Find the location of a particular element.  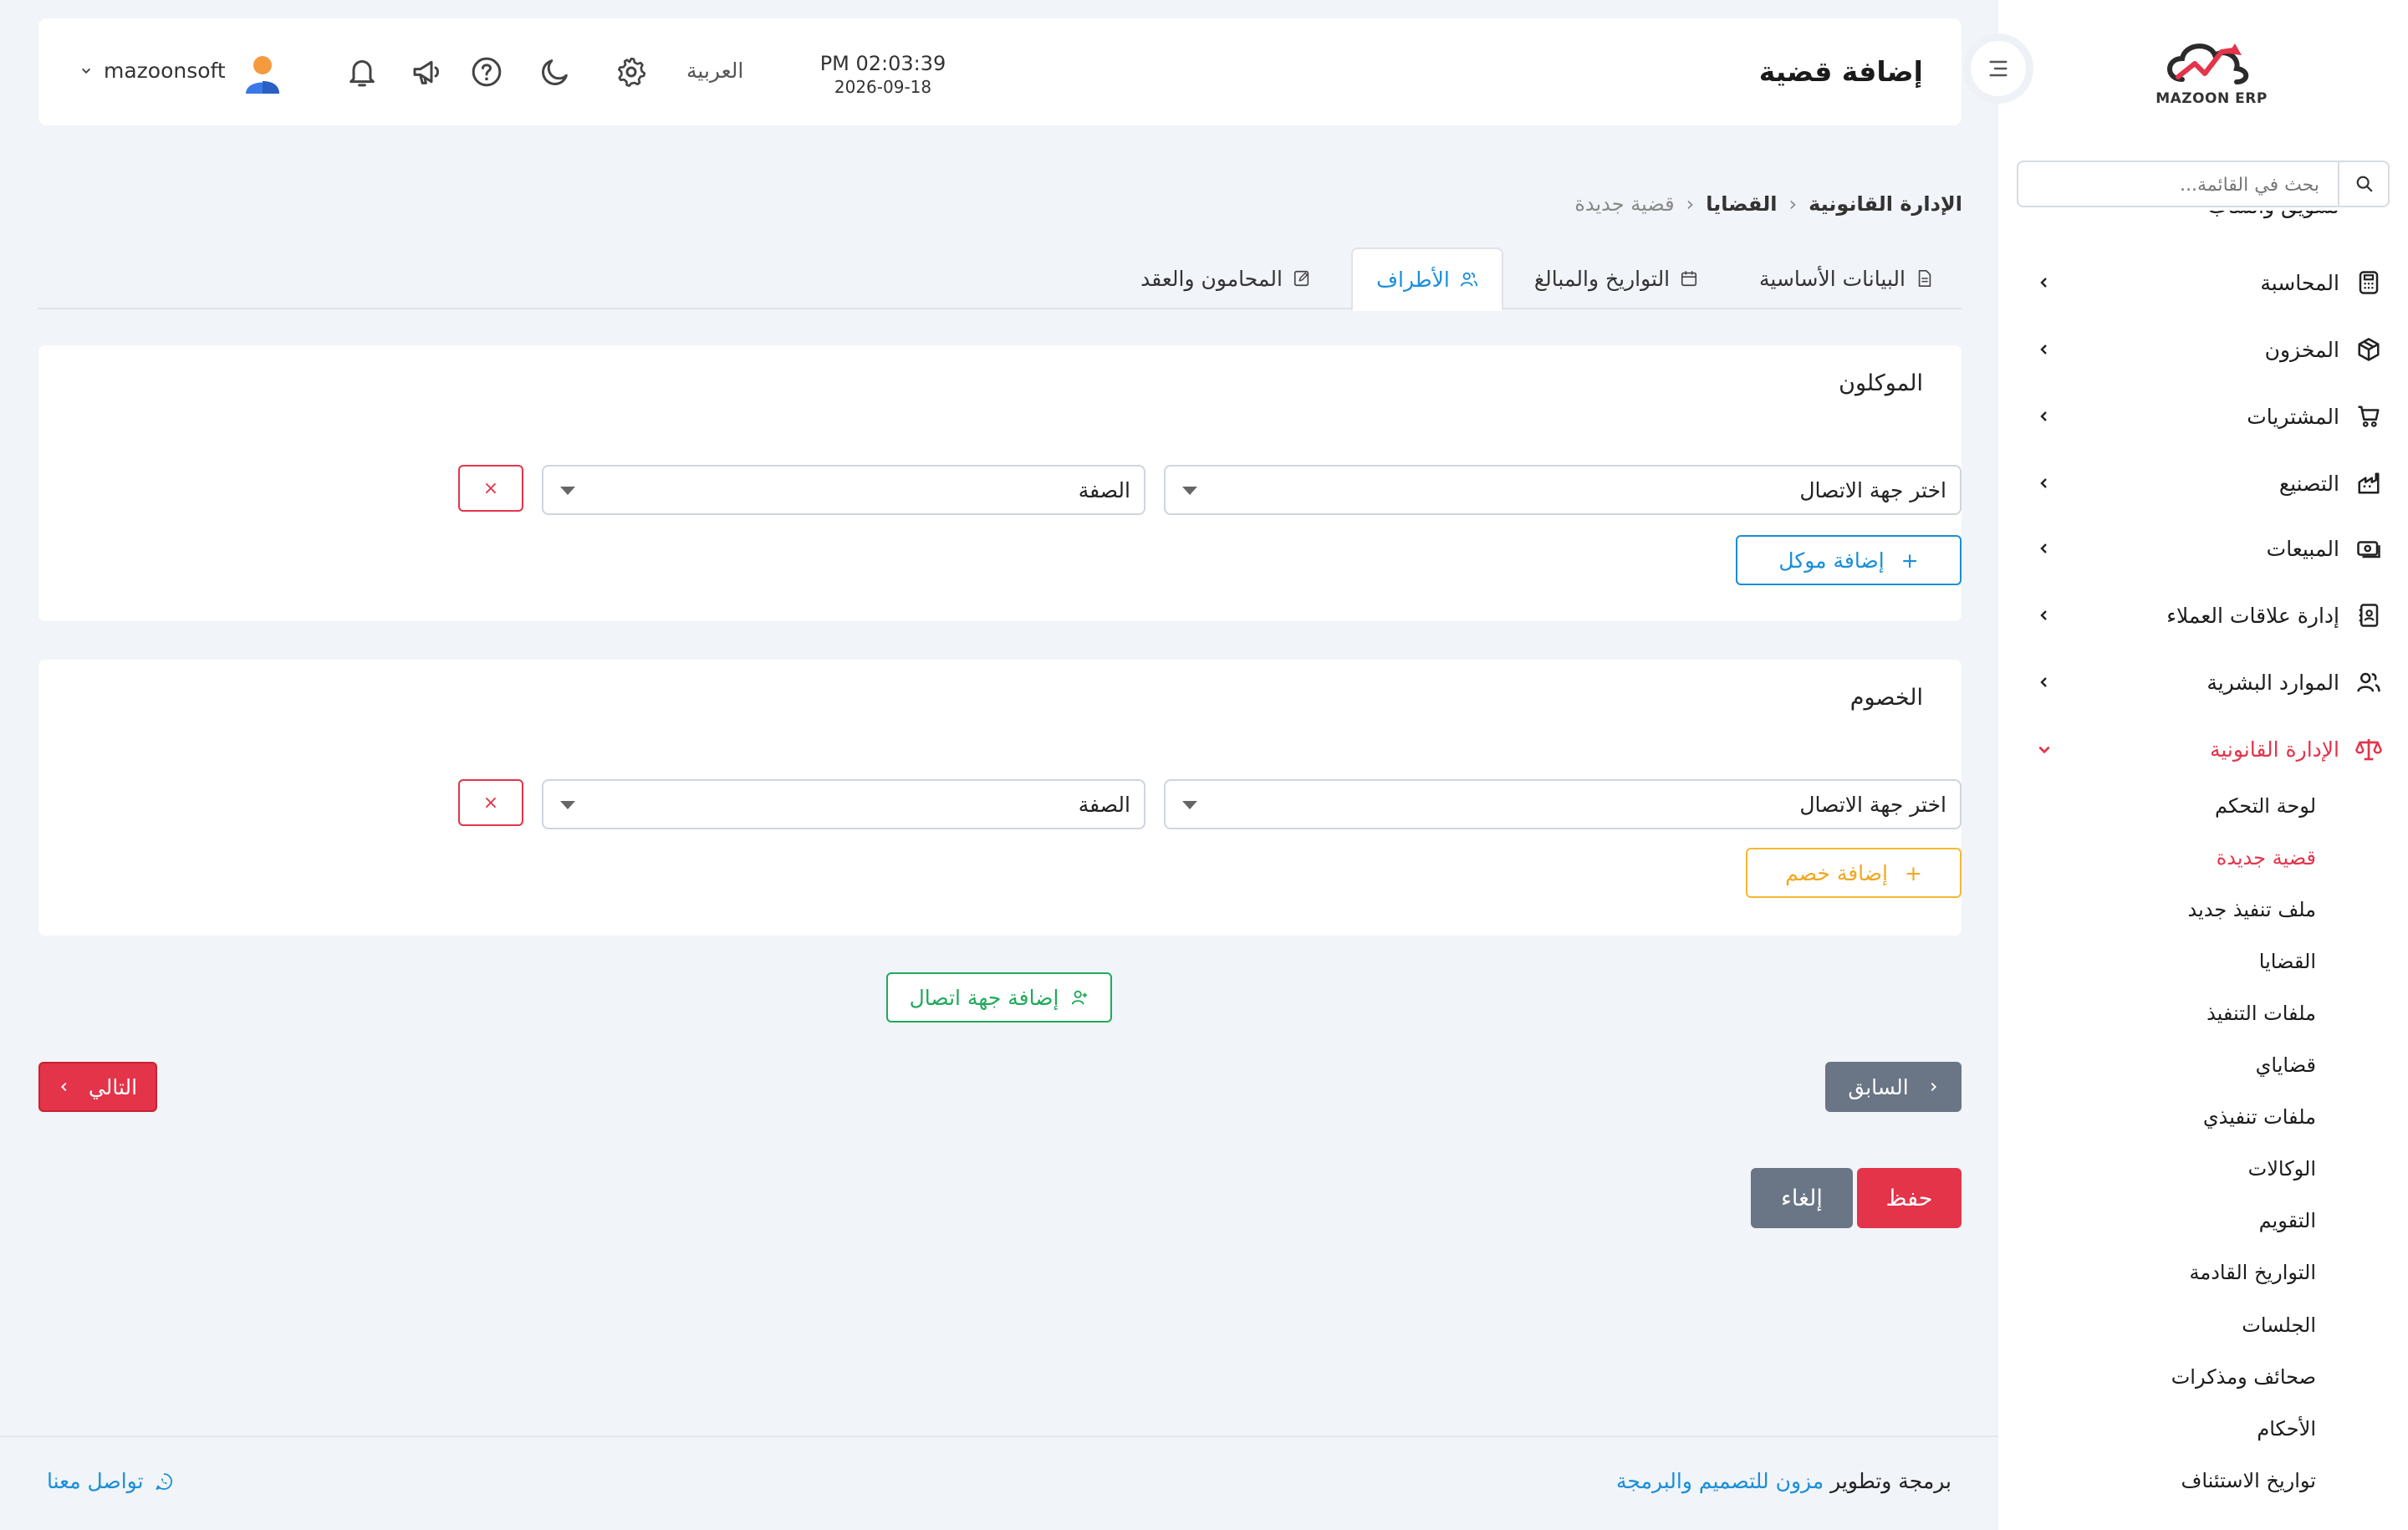

announcements-megaphone-icon is located at coordinates (427, 72).